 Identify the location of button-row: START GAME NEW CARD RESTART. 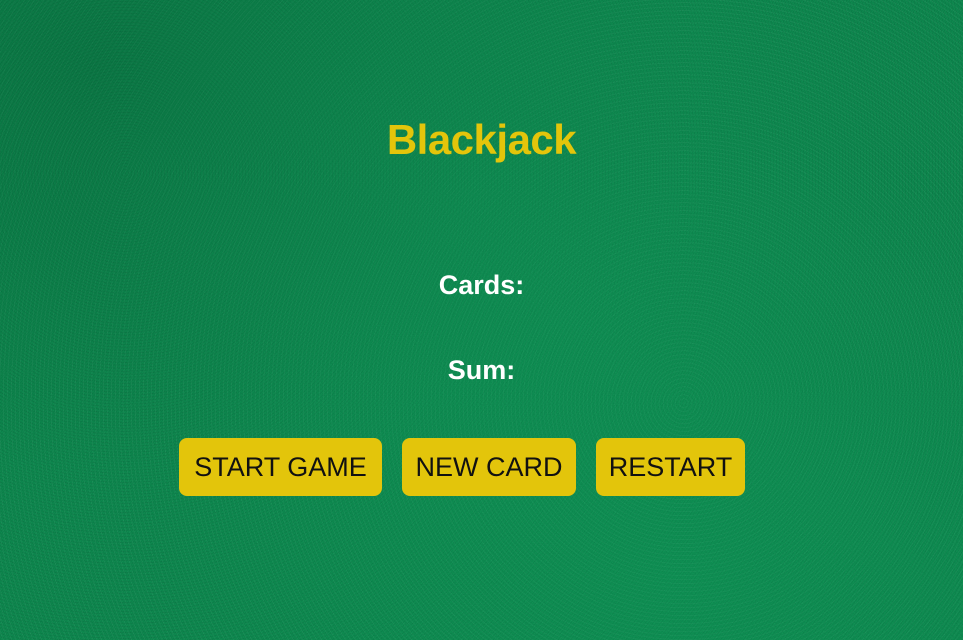
(481, 467).